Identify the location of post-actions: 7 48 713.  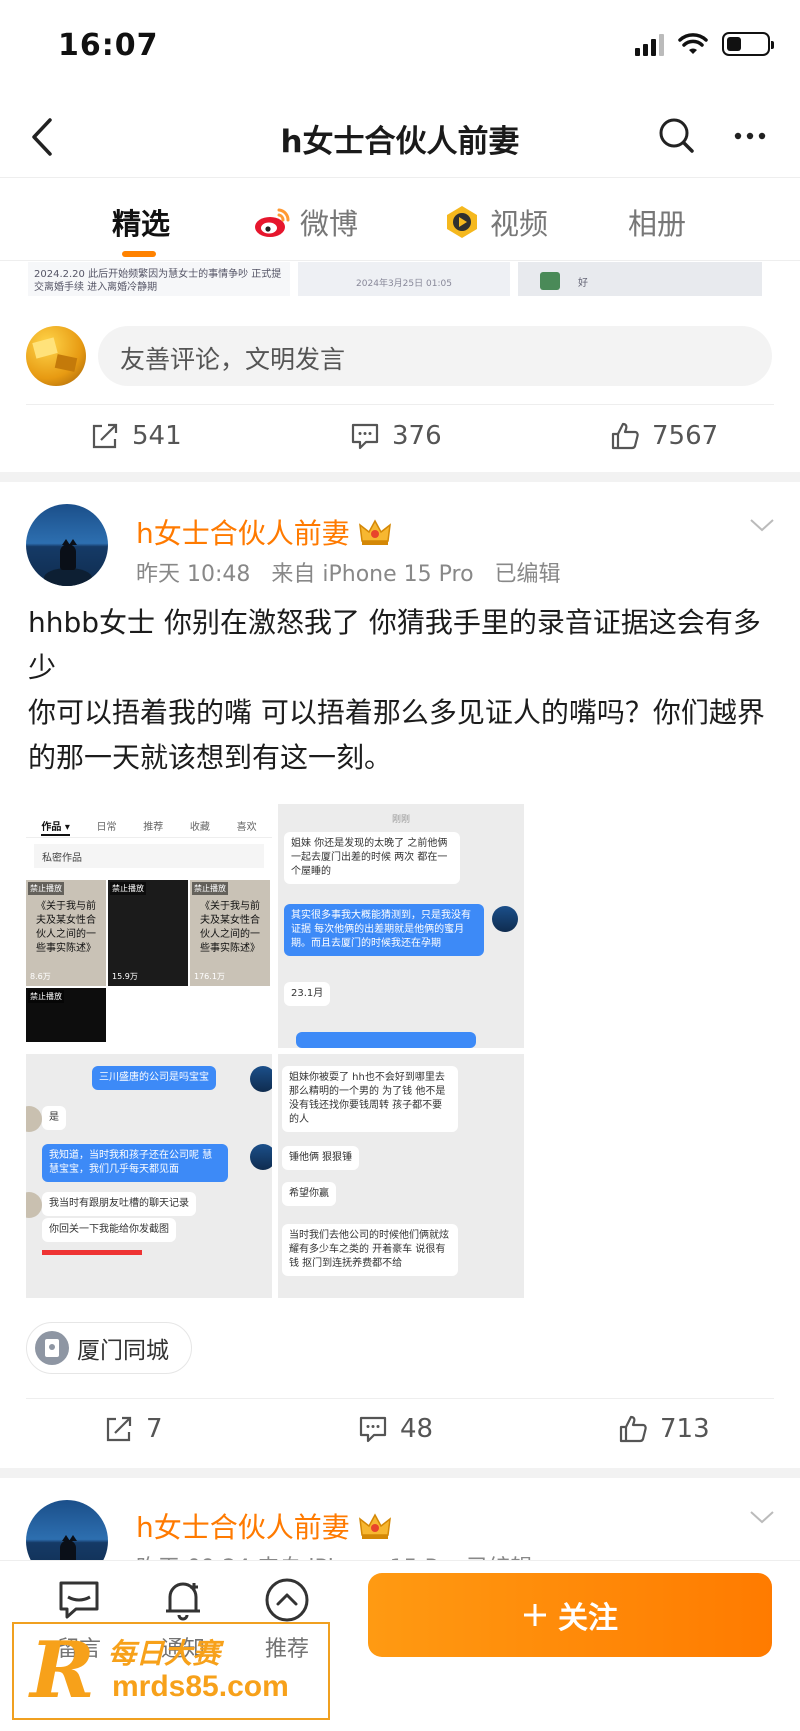
(400, 1433).